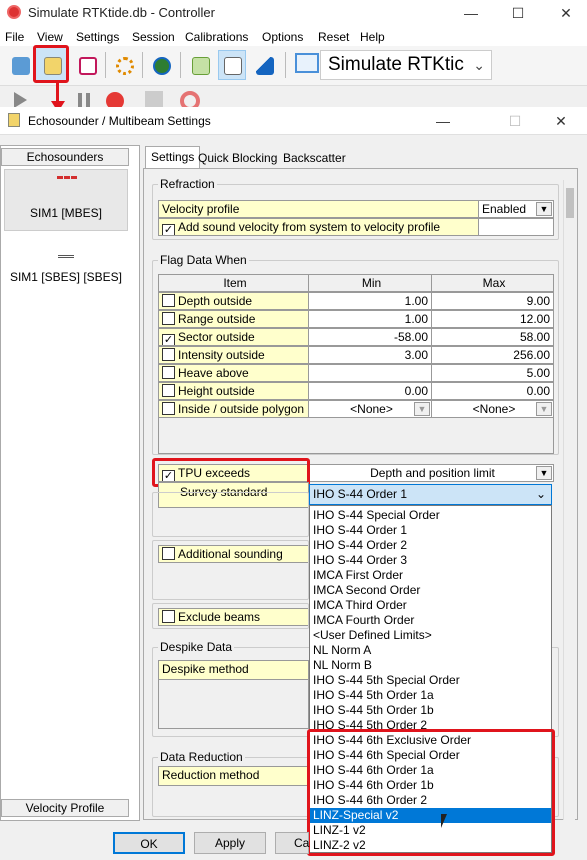 This screenshot has width=587, height=860. What do you see at coordinates (372, 37) in the screenshot?
I see `menu-help: Help` at bounding box center [372, 37].